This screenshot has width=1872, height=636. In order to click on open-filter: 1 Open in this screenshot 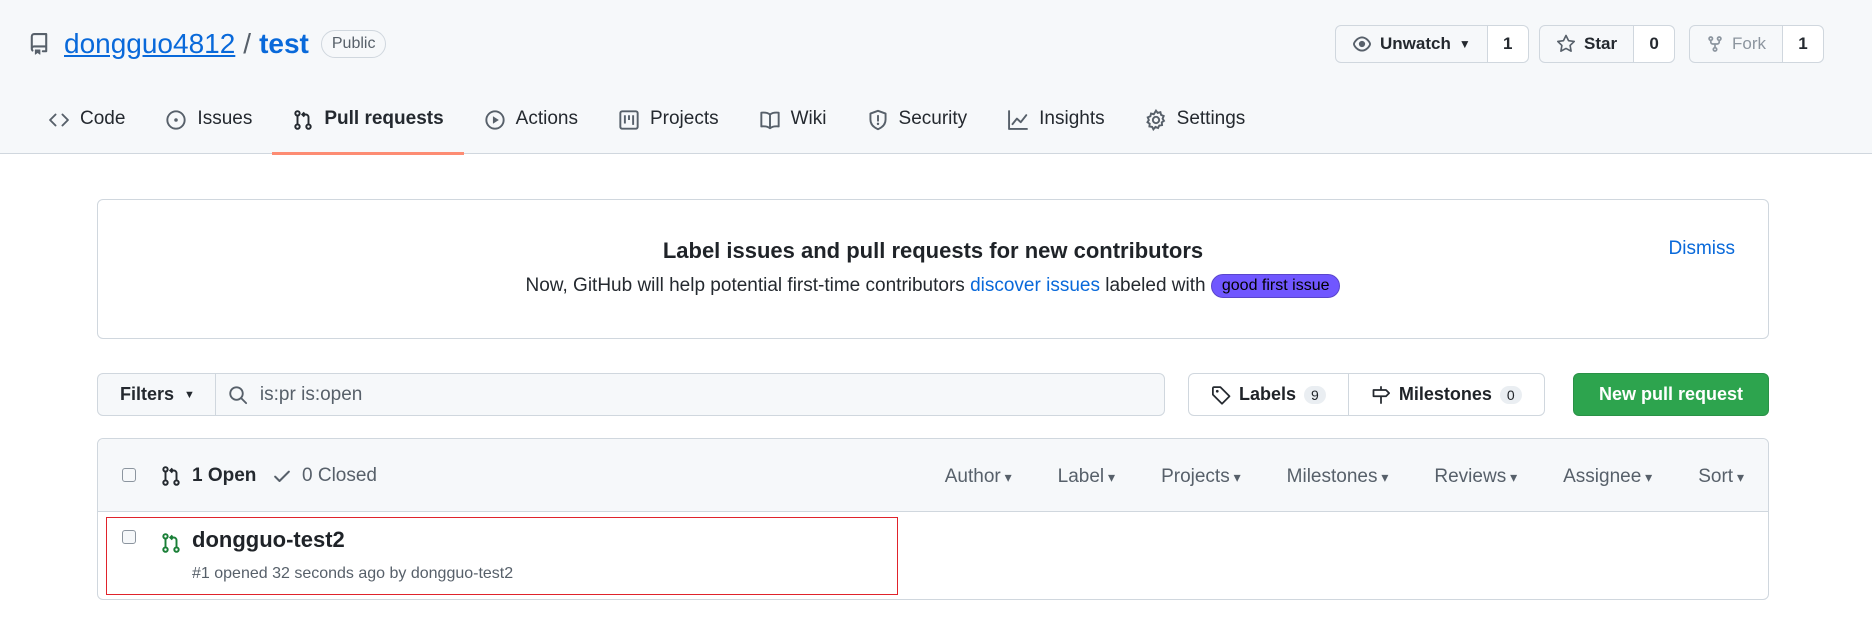, I will do `click(208, 476)`.